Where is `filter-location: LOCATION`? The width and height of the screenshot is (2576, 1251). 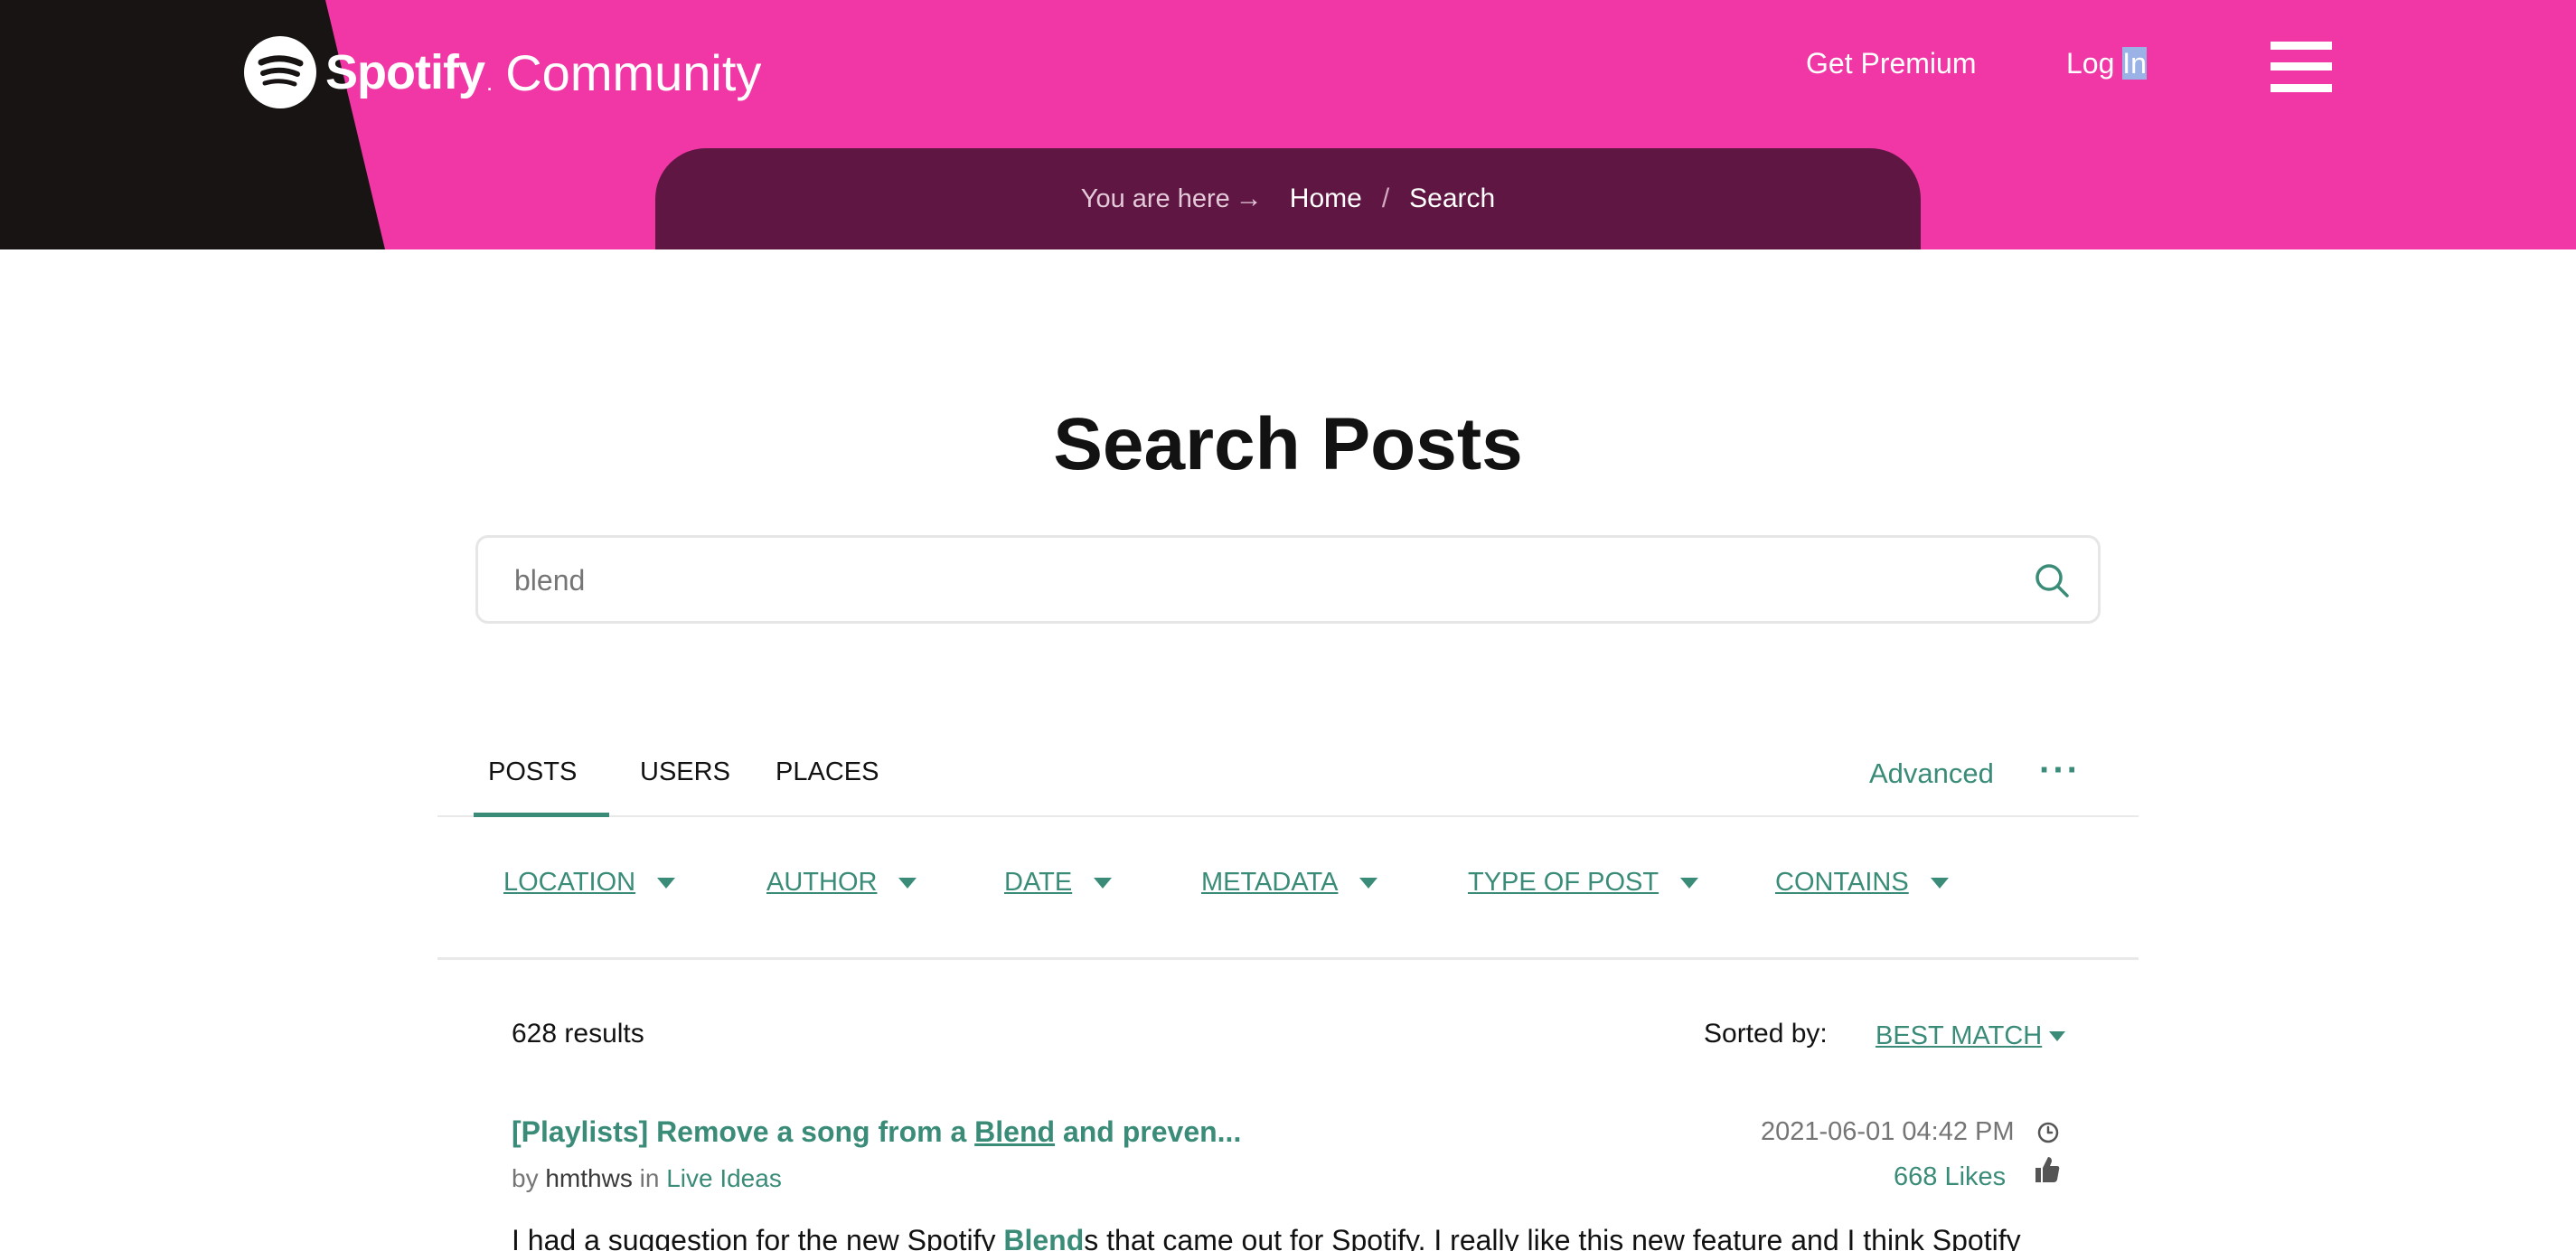 filter-location: LOCATION is located at coordinates (589, 883).